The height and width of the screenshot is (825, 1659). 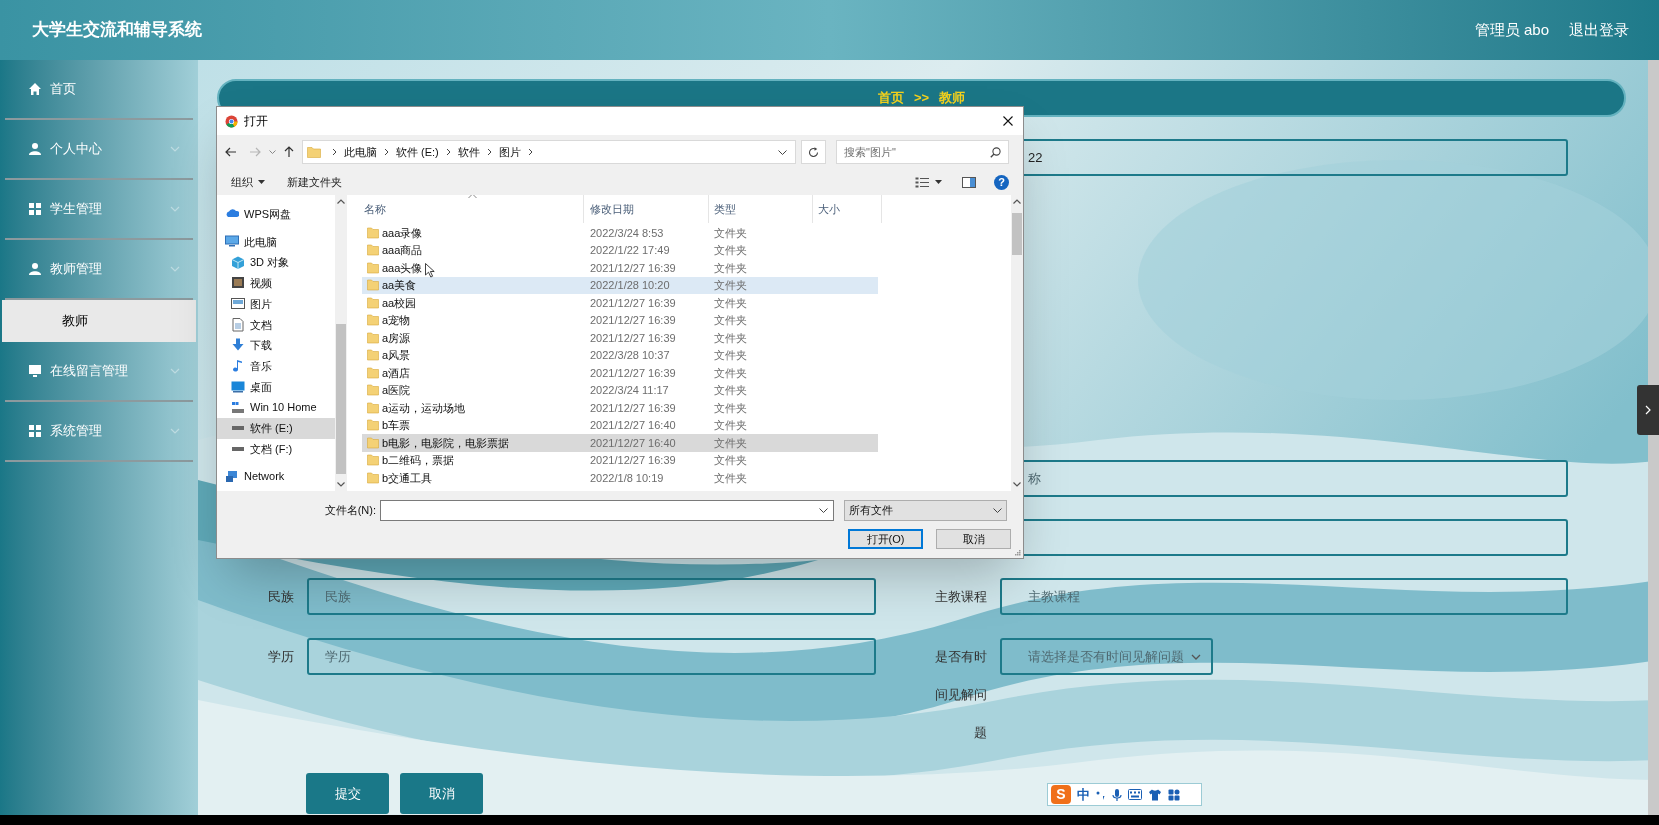 I want to click on file-name: aaa商品, so click(x=402, y=250).